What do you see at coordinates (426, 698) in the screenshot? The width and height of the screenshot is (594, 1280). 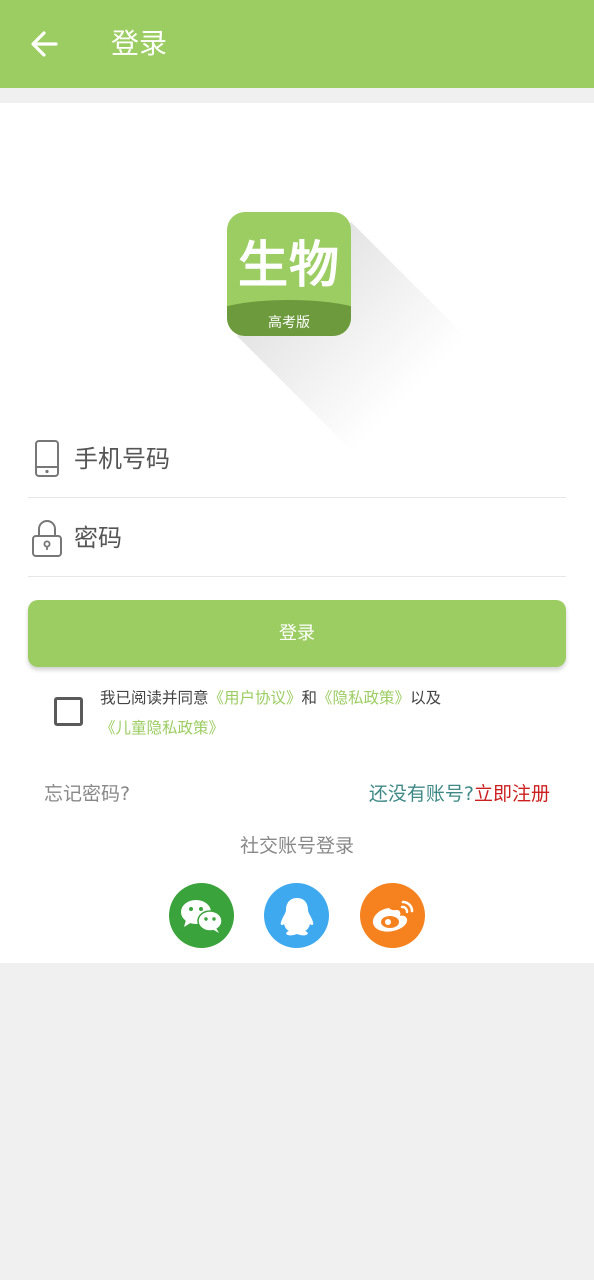 I see `agreement-also: 以及` at bounding box center [426, 698].